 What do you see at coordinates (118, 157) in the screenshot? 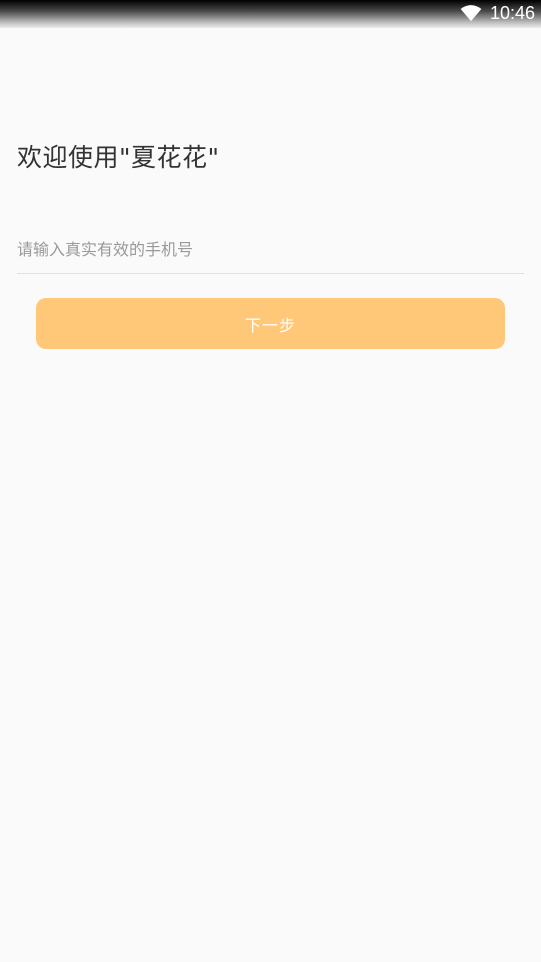
I see `page-title: 欢迎使用"夏花花"` at bounding box center [118, 157].